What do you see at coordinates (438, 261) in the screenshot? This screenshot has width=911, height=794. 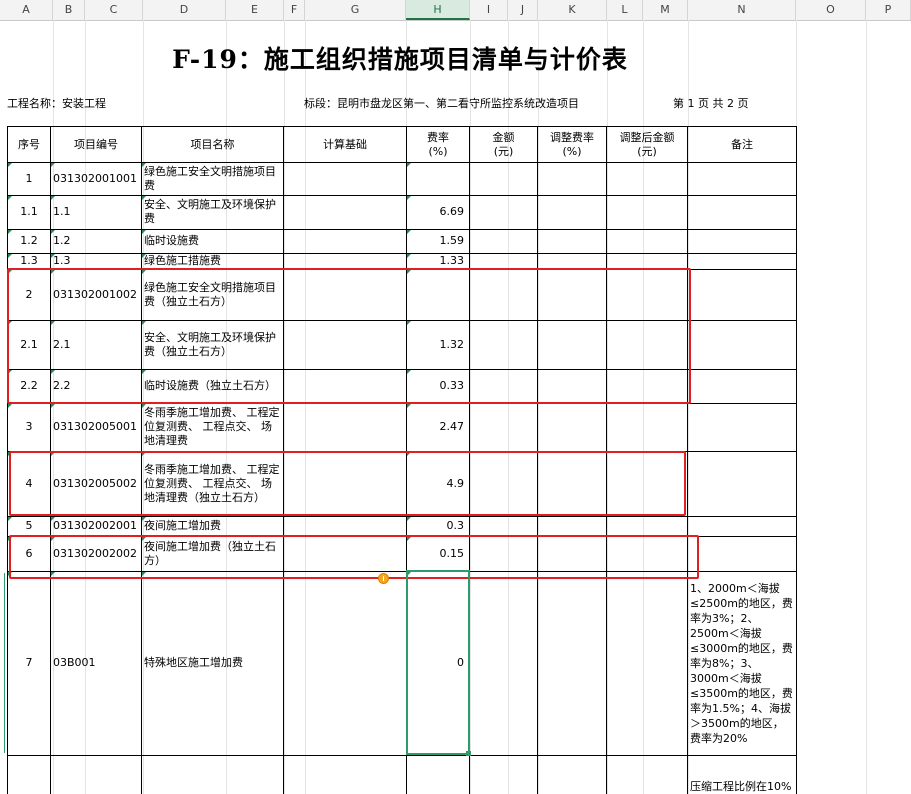 I see `row-rate: 1.33` at bounding box center [438, 261].